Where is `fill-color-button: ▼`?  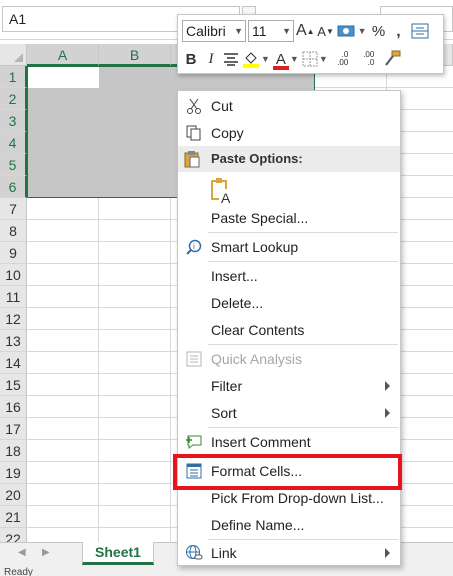 fill-color-button: ▼ is located at coordinates (256, 59).